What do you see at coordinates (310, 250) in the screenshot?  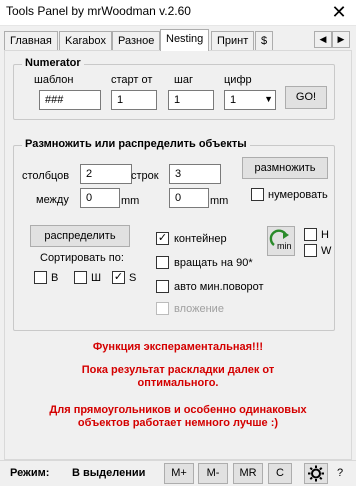 I see `w-checkbox` at bounding box center [310, 250].